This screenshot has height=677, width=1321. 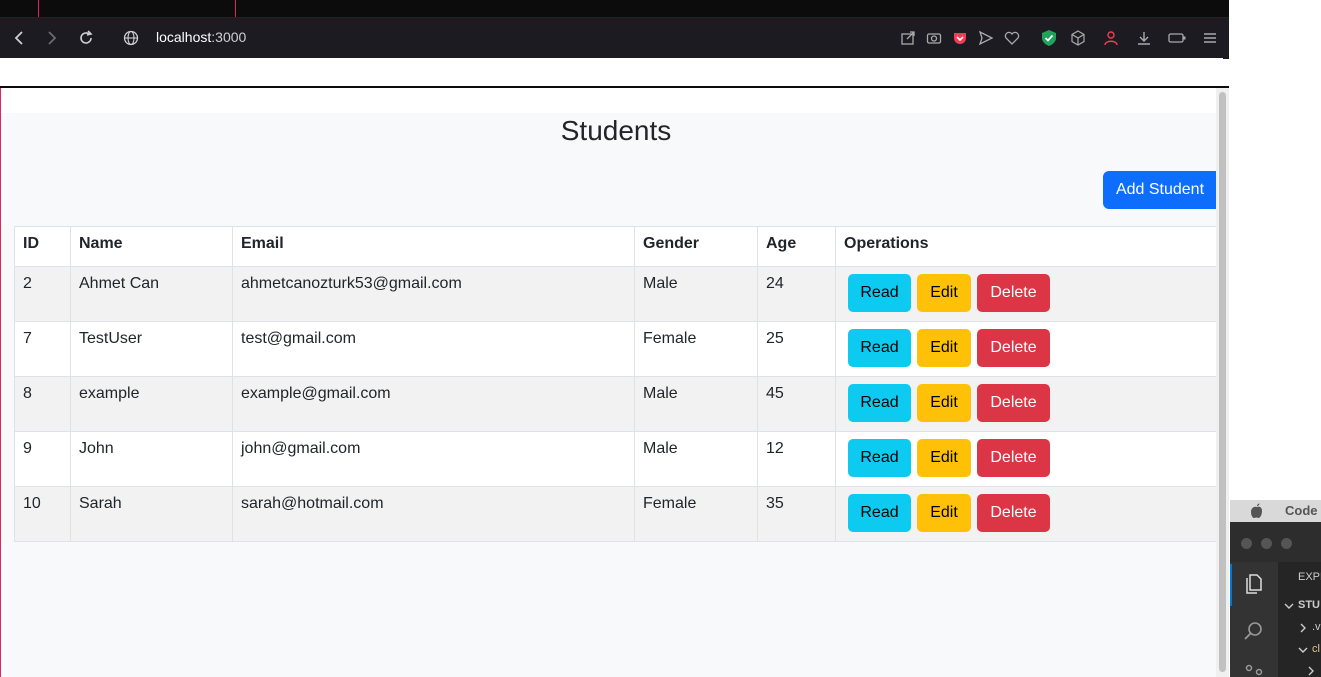 I want to click on page-scrollbar, so click(x=1222, y=382).